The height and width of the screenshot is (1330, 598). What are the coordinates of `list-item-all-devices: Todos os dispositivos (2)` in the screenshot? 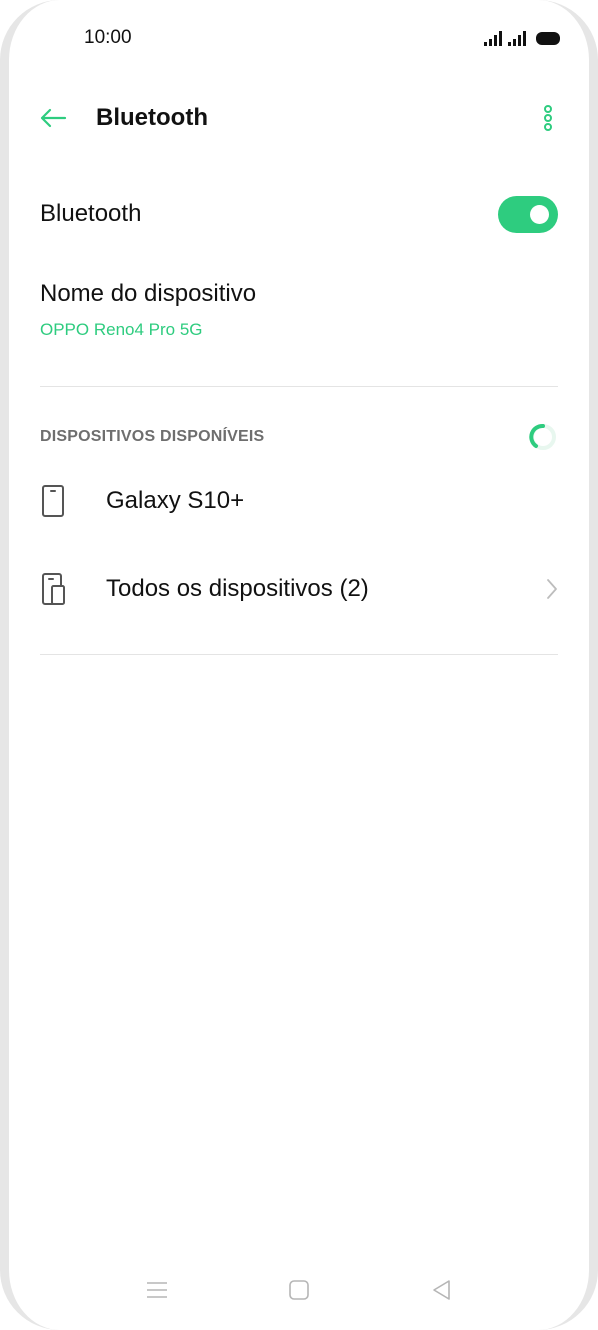 It's located at (299, 589).